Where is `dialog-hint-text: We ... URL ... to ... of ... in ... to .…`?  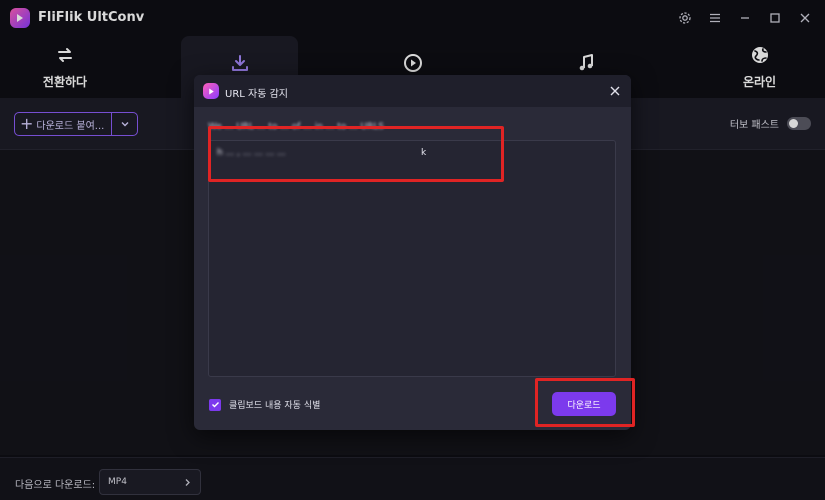
dialog-hint-text: We ... URL ... to ... of ... in ... to .… is located at coordinates (296, 127).